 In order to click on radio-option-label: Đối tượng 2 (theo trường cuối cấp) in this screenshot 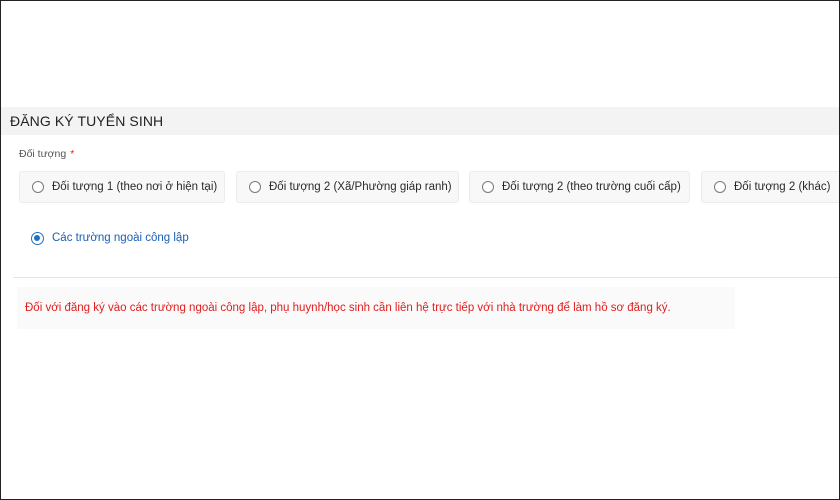, I will do `click(591, 187)`.